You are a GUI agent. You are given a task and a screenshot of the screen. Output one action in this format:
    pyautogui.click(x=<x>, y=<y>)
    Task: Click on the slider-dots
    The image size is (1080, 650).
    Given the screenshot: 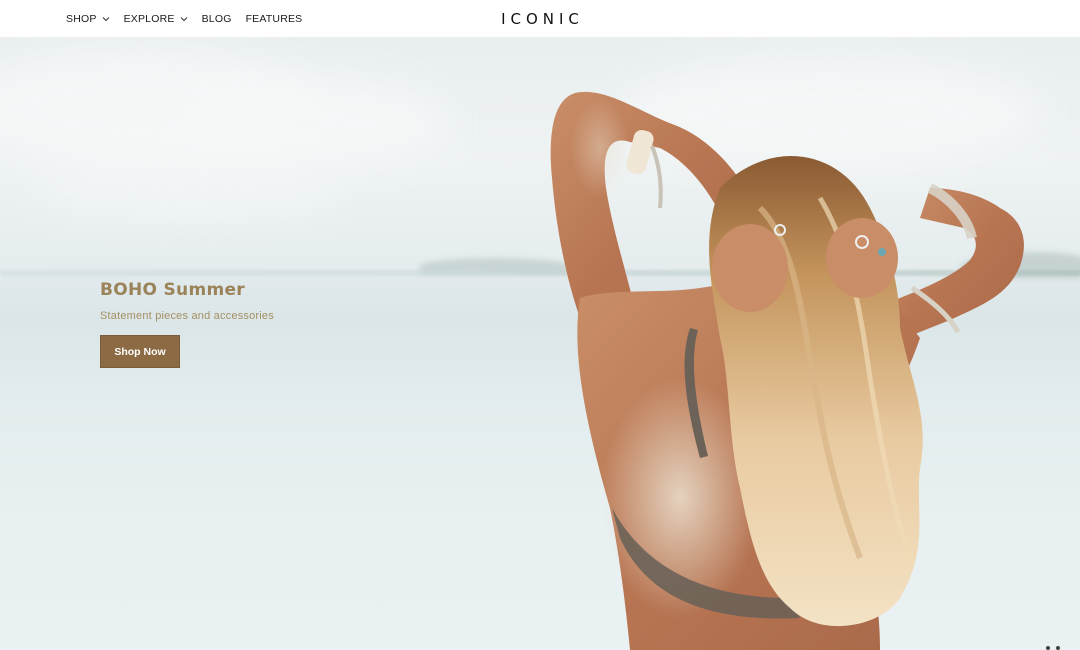 What is the action you would take?
    pyautogui.click(x=1058, y=648)
    